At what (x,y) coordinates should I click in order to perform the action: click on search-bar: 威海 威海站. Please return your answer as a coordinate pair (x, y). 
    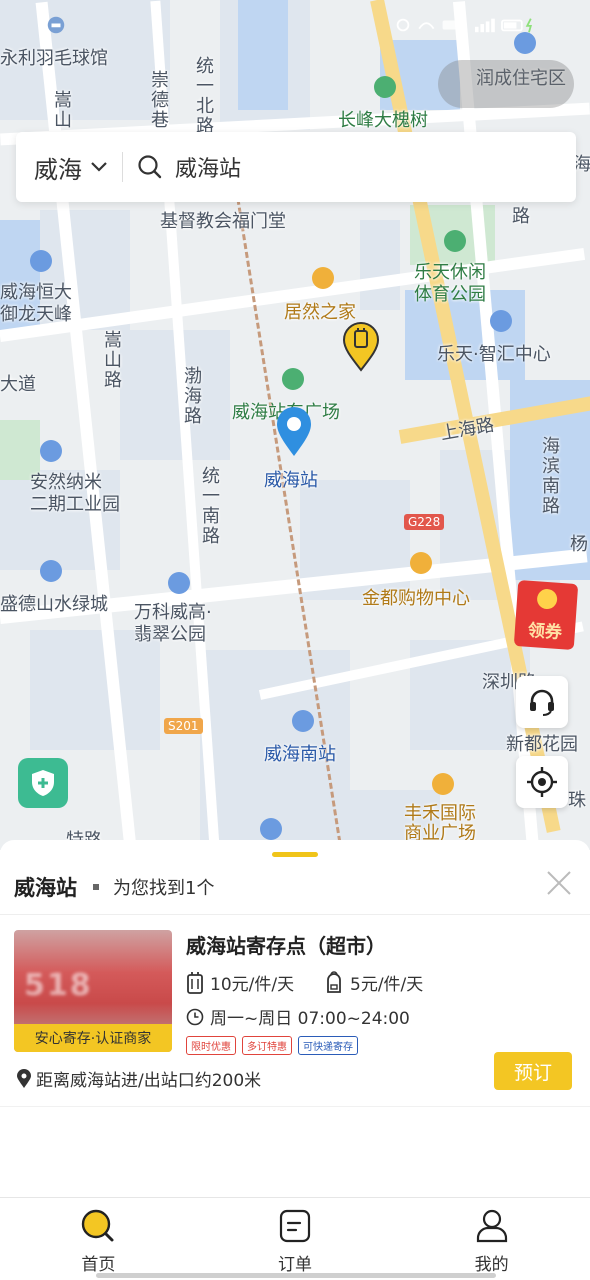
    Looking at the image, I should click on (296, 167).